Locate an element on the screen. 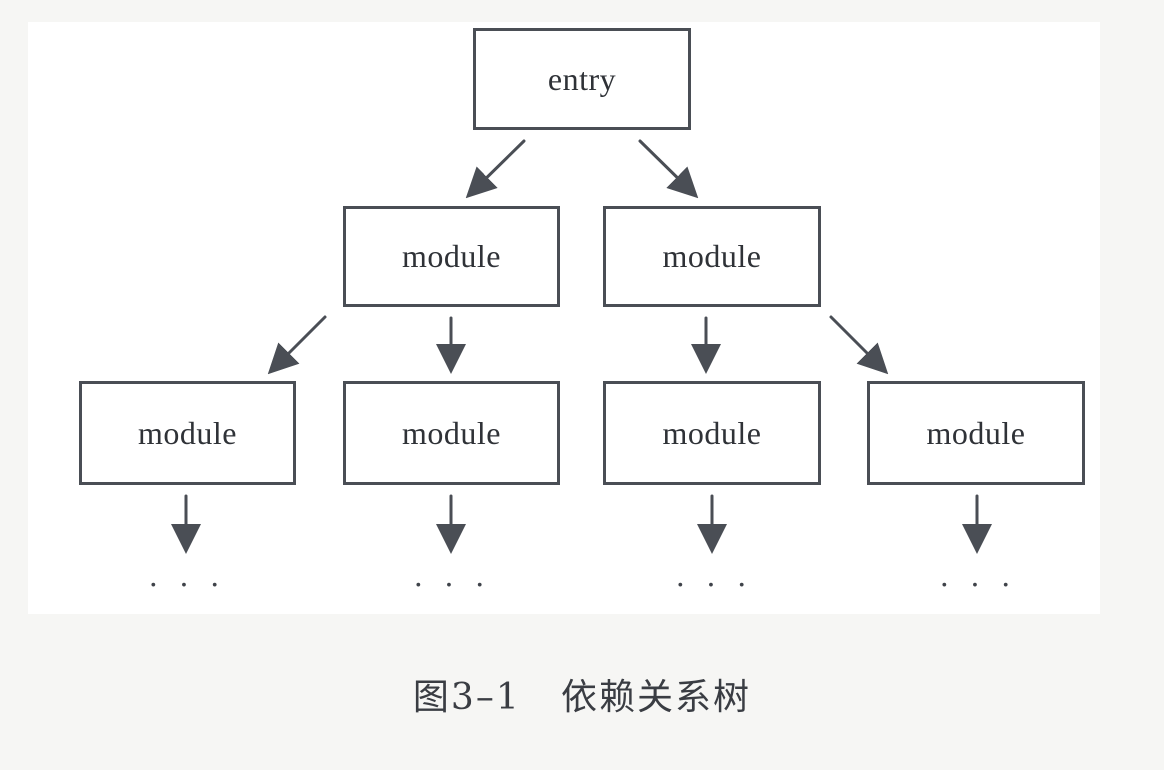  module-node-level2-4: module is located at coordinates (976, 433).